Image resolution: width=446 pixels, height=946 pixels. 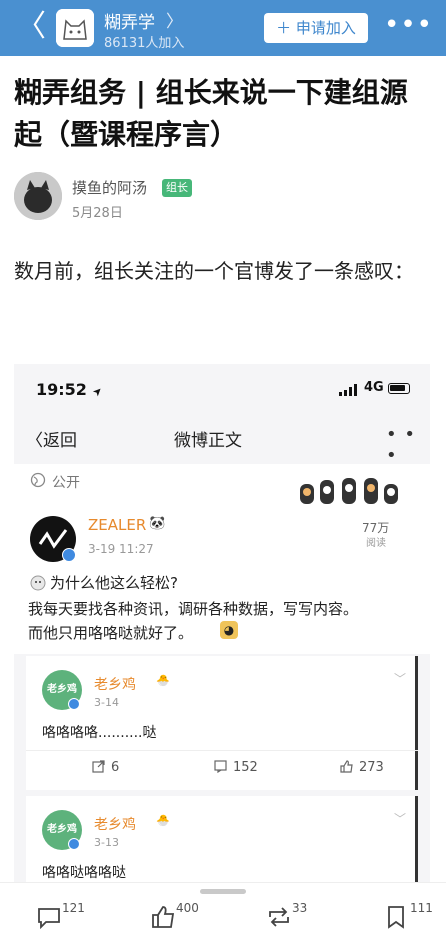 What do you see at coordinates (97, 213) in the screenshot?
I see `post-date: 5月28日` at bounding box center [97, 213].